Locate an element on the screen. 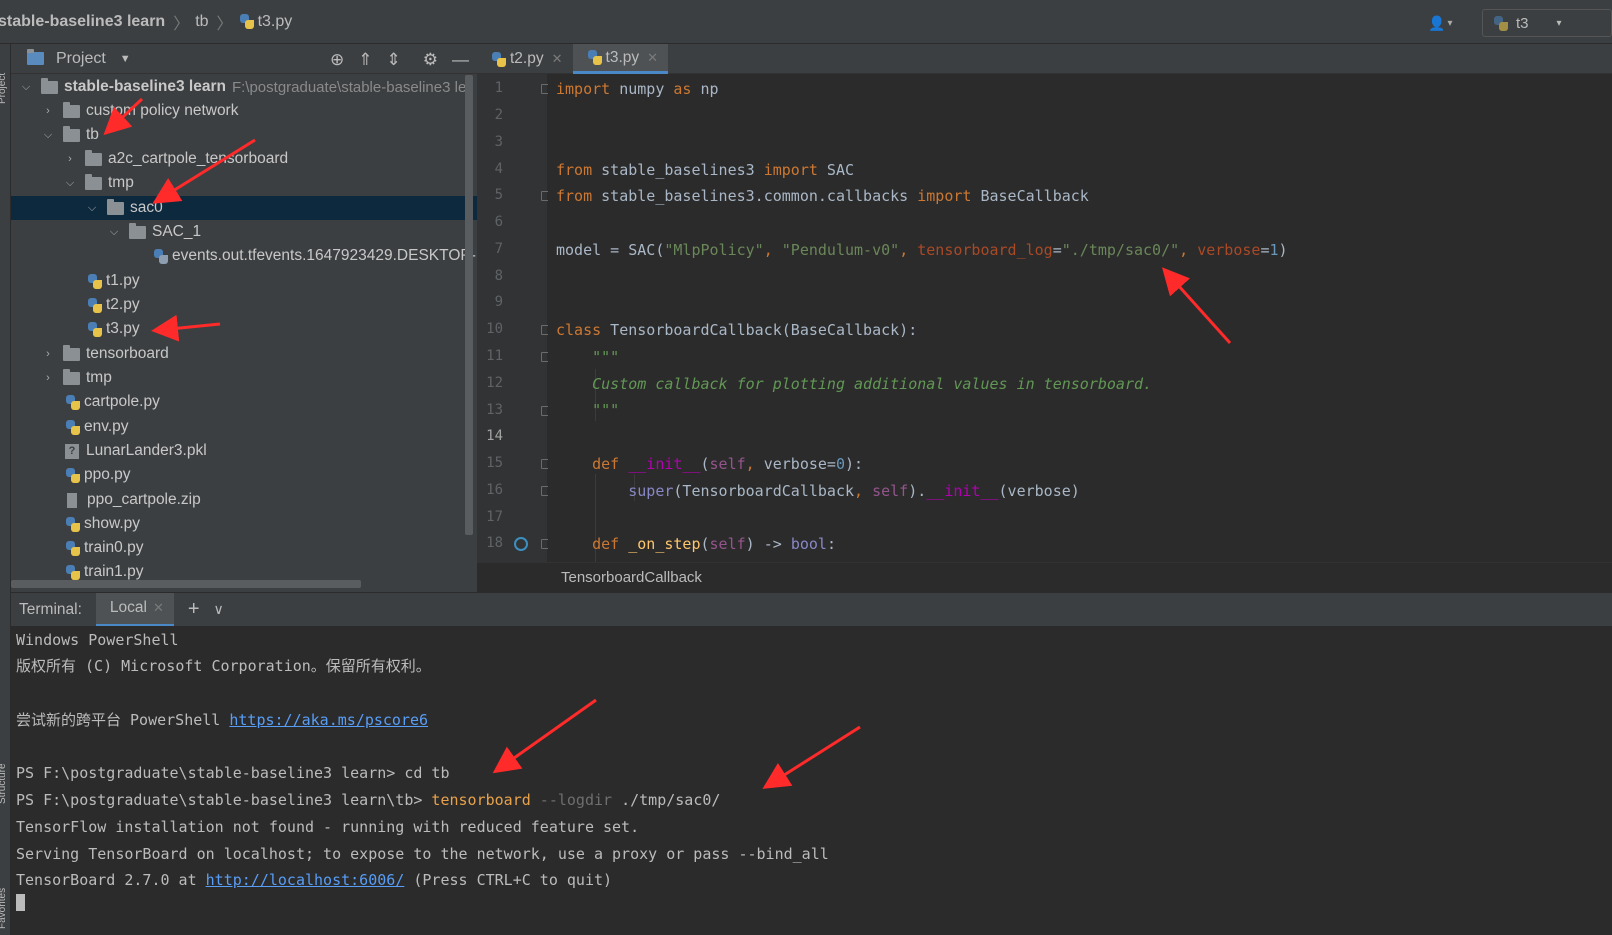 The image size is (1612, 935). tree-item-cartpole-py: cartpole.py is located at coordinates (244, 402).